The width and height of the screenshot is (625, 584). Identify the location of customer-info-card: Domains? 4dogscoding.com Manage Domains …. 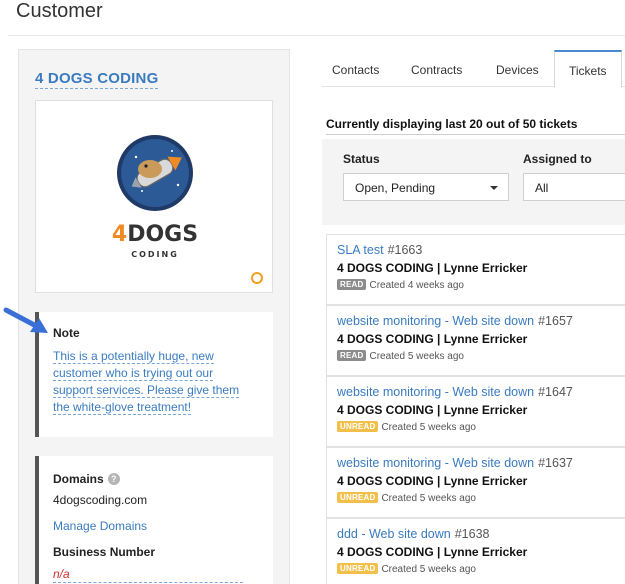
(154, 520).